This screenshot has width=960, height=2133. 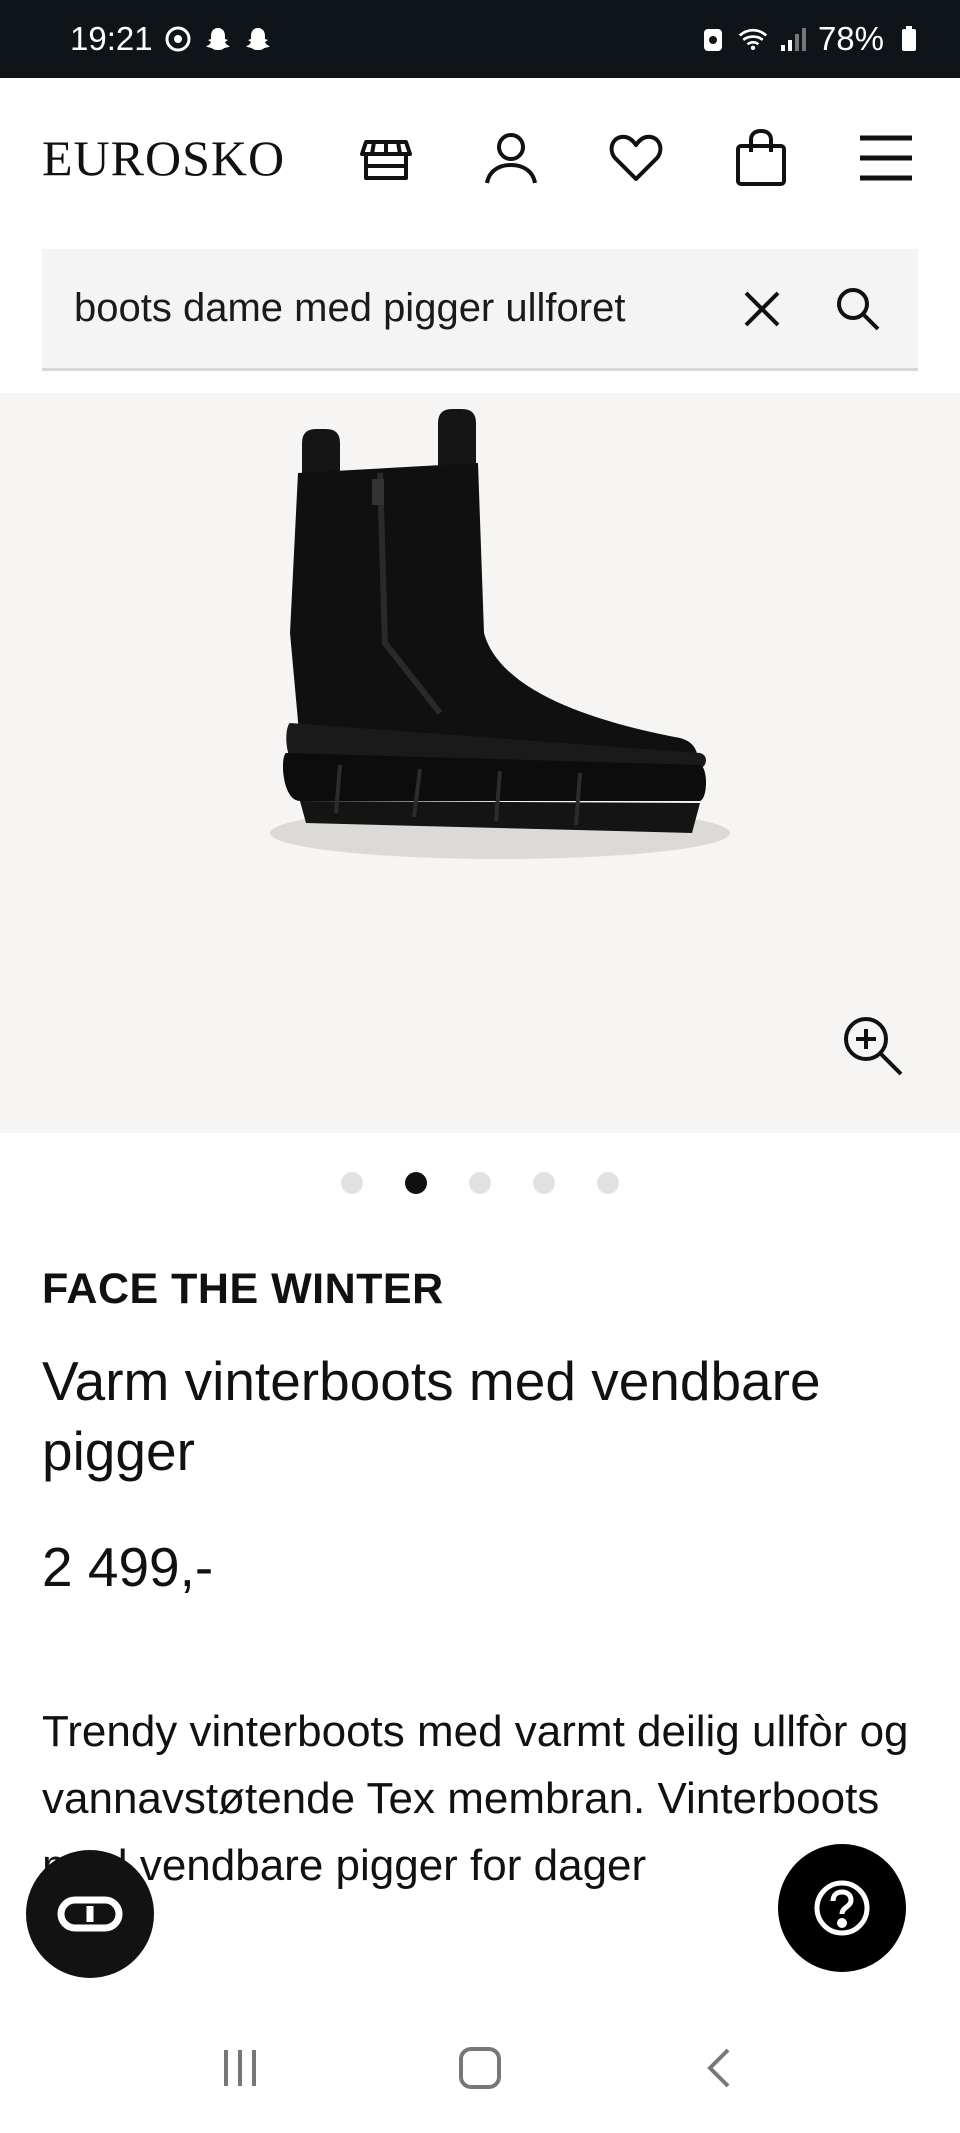 What do you see at coordinates (480, 39) in the screenshot?
I see `status-bar: 19:21 78%` at bounding box center [480, 39].